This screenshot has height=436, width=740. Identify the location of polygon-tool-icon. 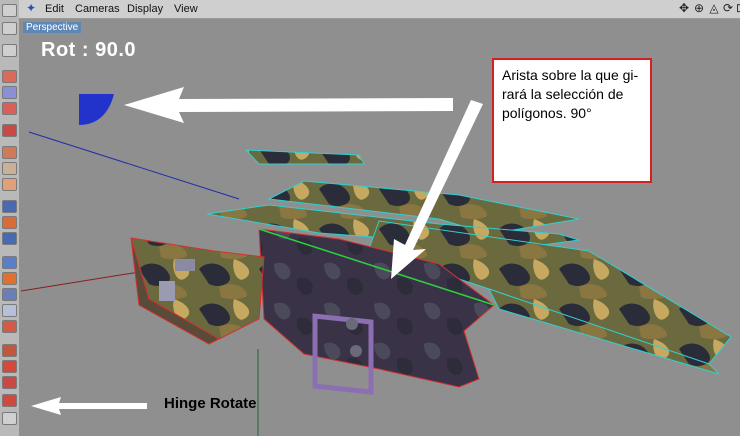
(9, 350).